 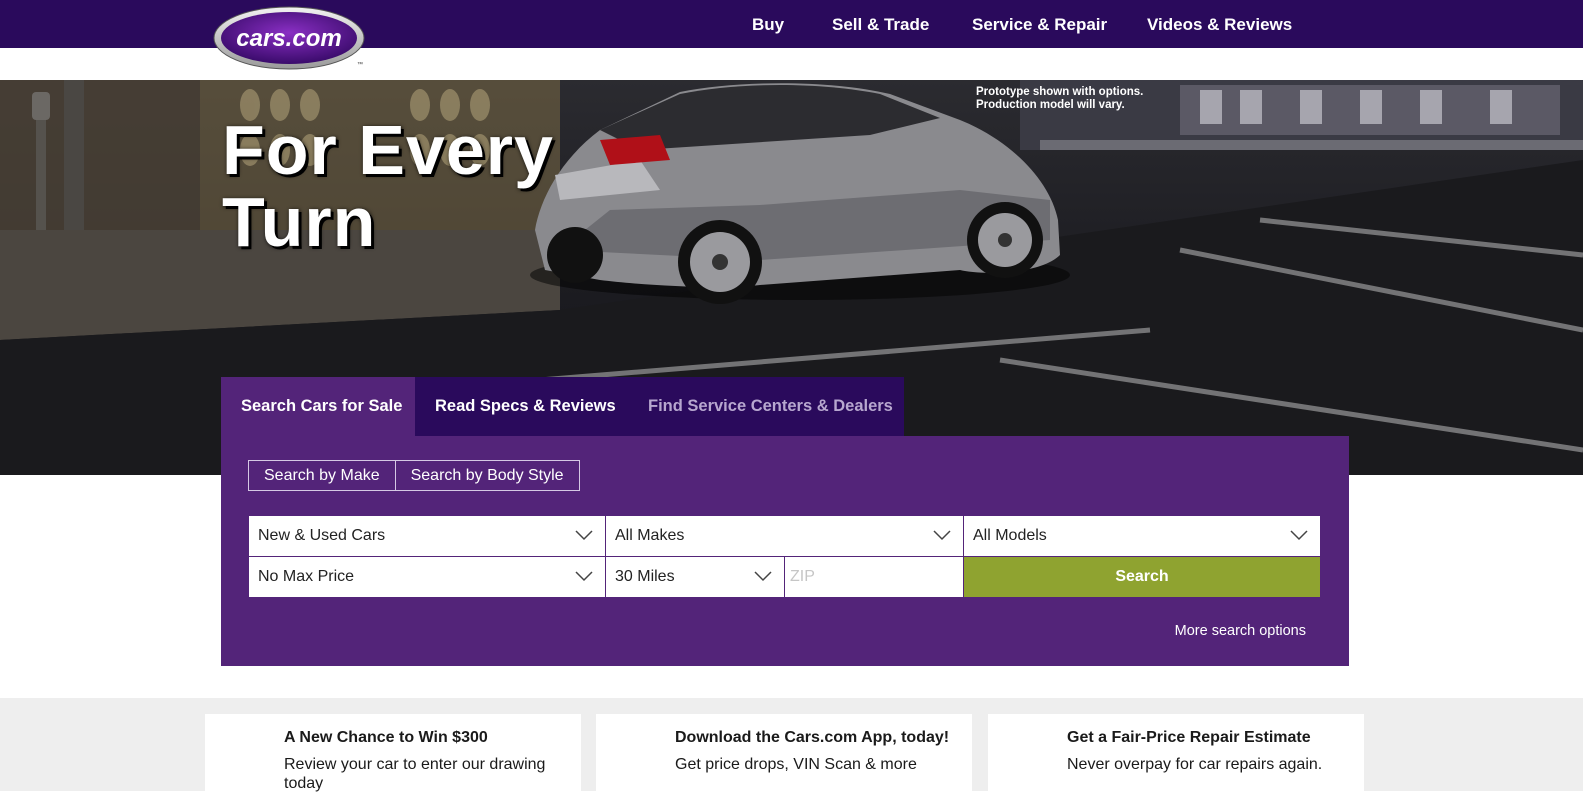 I want to click on search-button: Search, so click(x=1142, y=577).